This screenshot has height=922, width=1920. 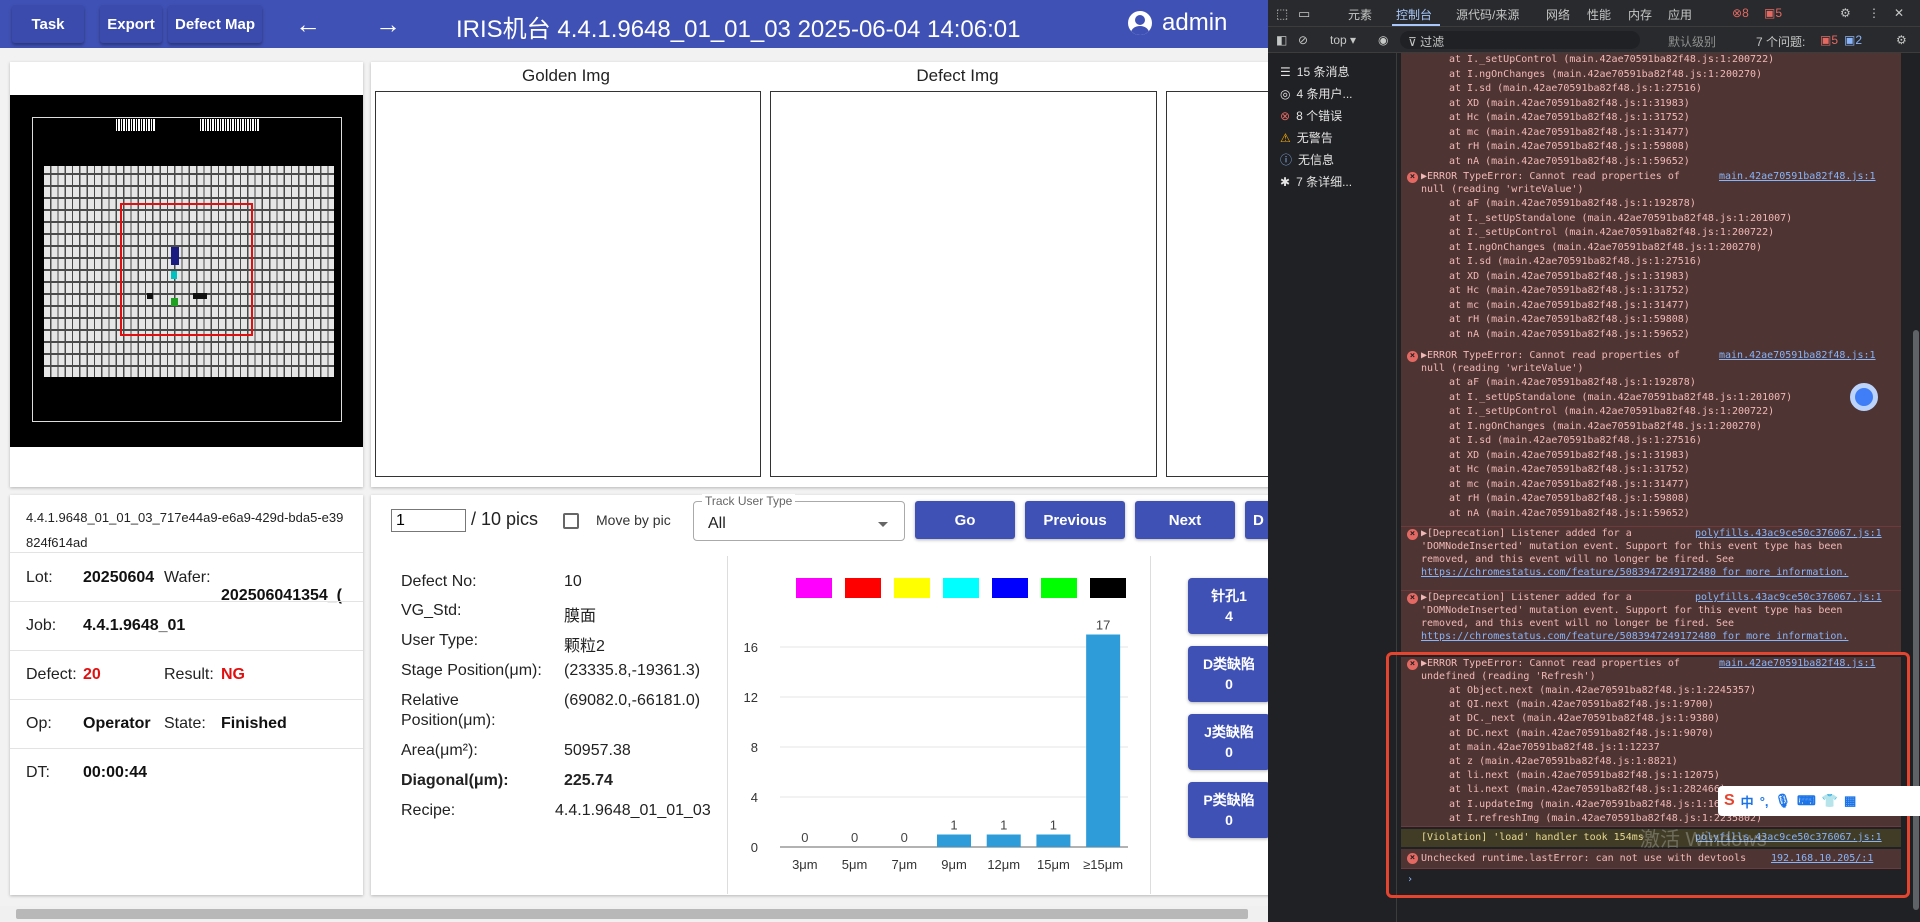 I want to click on clear-console-icon: ⊘, so click(x=1303, y=40).